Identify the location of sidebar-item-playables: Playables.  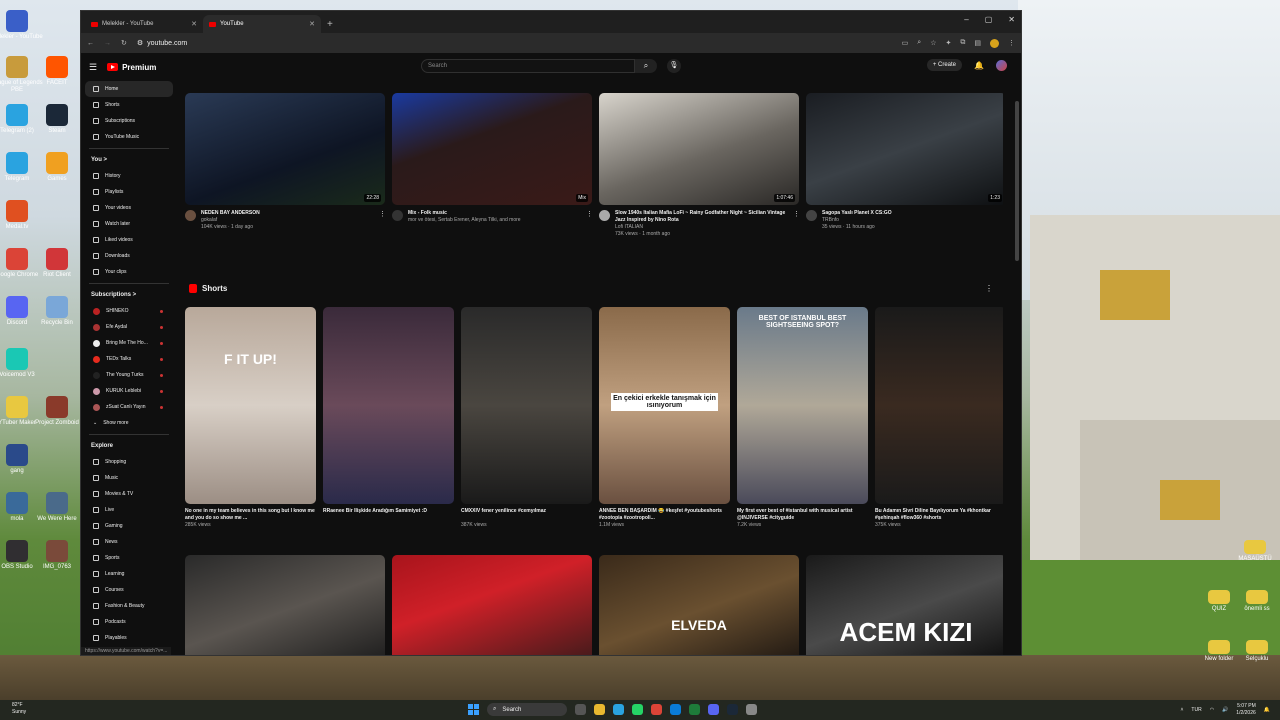
(129, 638).